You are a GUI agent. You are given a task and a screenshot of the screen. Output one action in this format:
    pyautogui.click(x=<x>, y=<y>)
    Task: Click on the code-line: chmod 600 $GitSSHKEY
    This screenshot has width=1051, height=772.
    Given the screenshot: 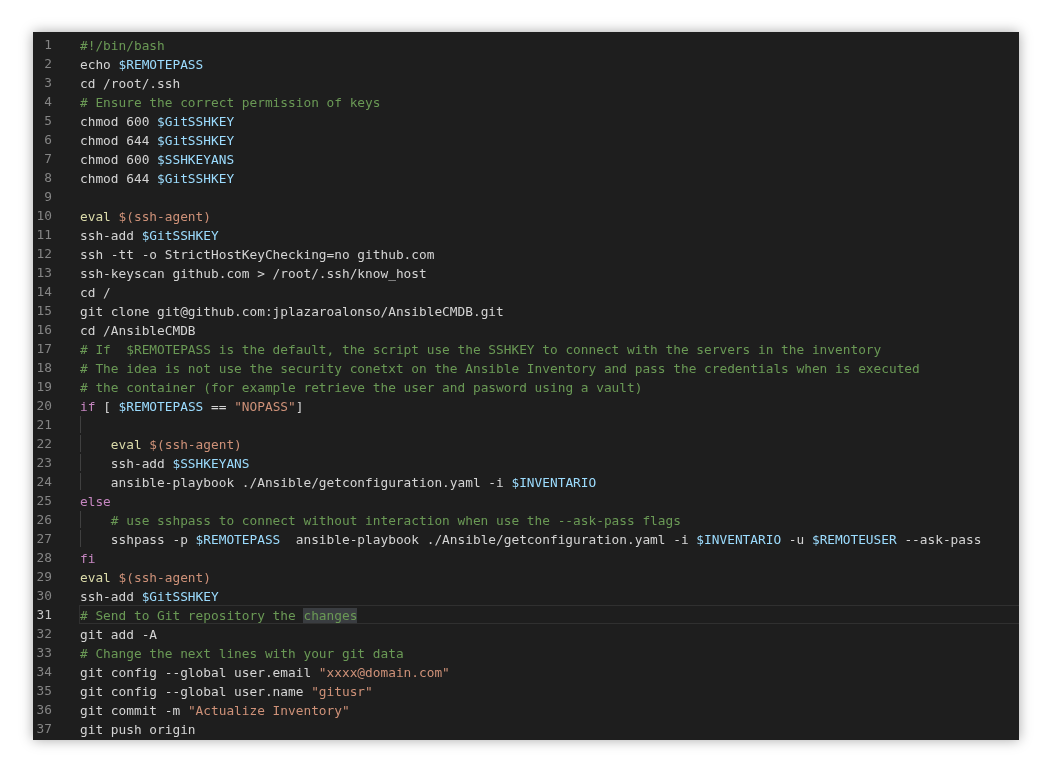 What is the action you would take?
    pyautogui.click(x=157, y=121)
    